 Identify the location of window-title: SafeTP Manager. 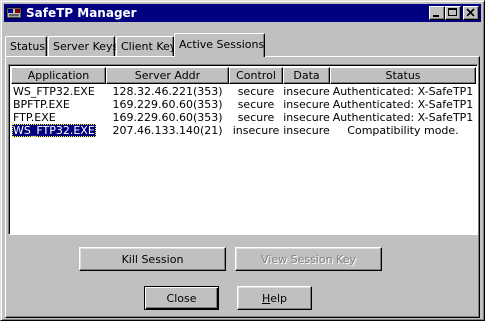
(81, 13).